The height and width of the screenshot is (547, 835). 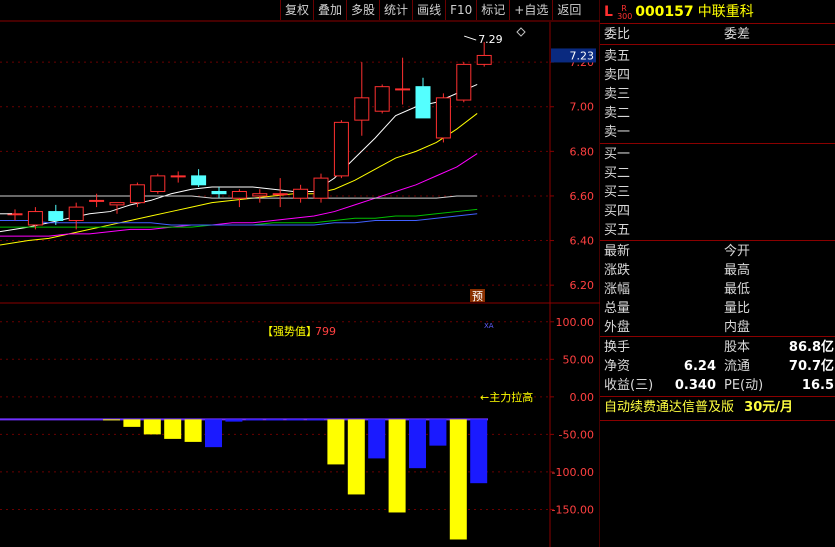 What do you see at coordinates (617, 308) in the screenshot?
I see `stat-row-label: 总量` at bounding box center [617, 308].